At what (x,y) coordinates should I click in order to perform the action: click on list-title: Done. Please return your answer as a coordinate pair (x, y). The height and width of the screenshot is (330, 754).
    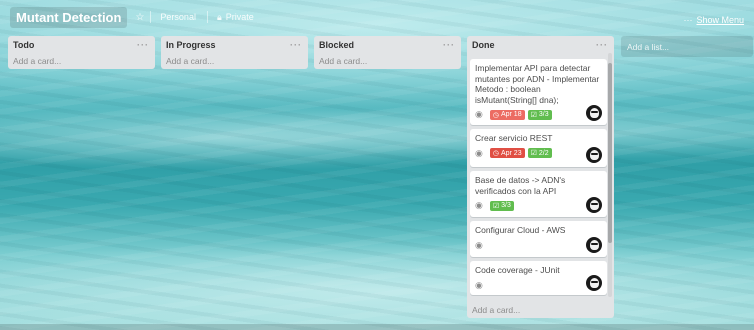
    Looking at the image, I should click on (483, 45).